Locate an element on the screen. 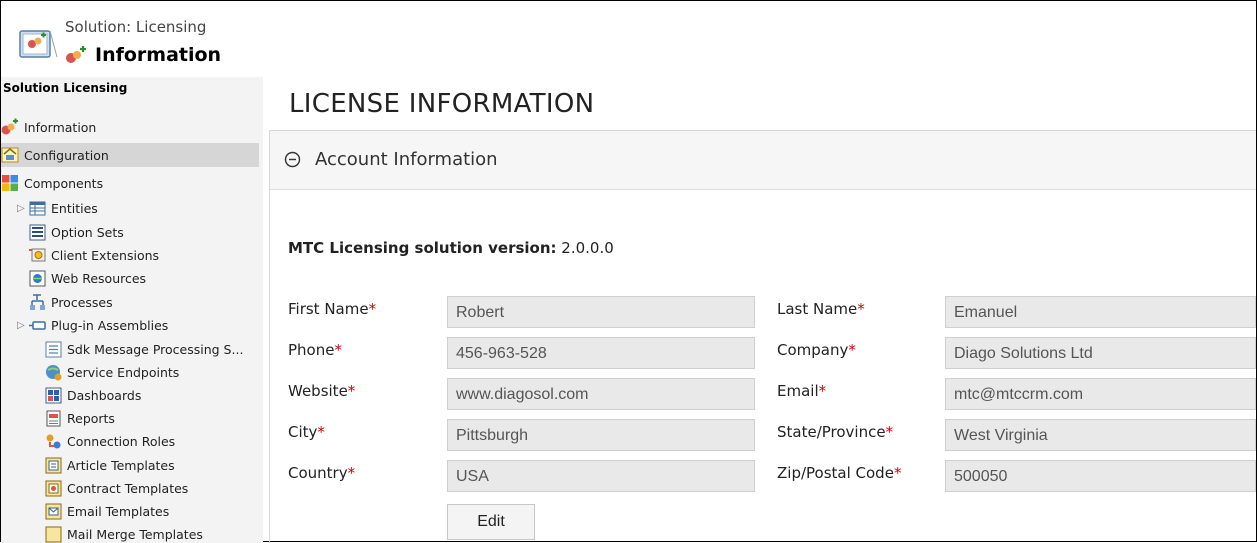  email-field: mtc@mtccrm.com is located at coordinates (1100, 394).